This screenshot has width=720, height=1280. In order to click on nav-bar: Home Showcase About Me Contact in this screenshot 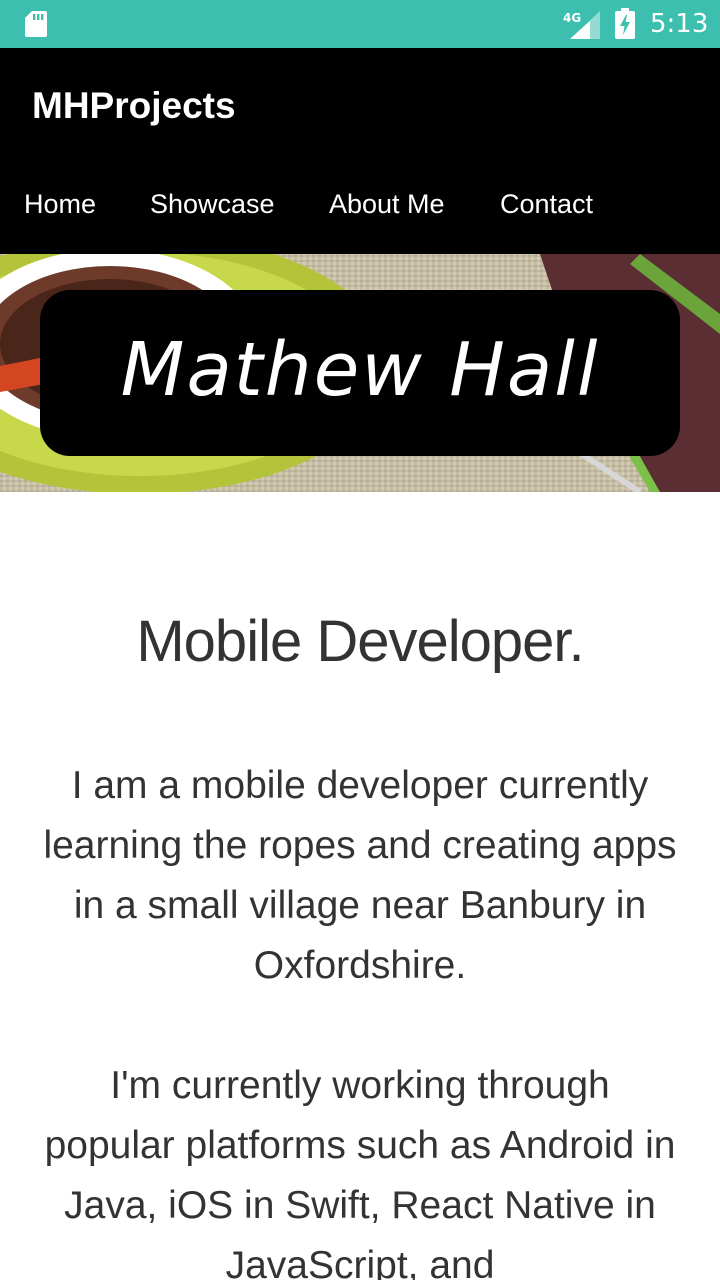, I will do `click(360, 206)`.